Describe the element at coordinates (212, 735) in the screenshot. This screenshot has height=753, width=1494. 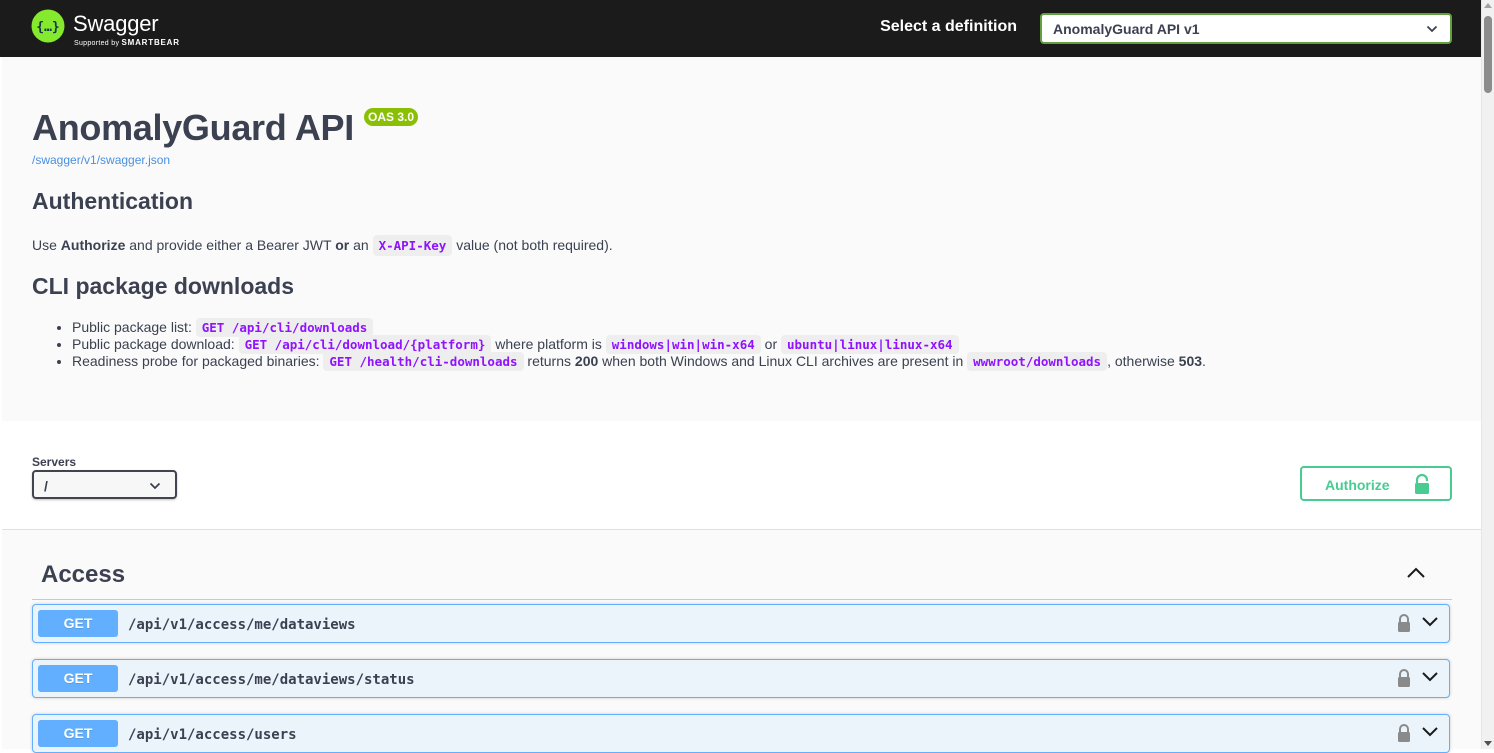
I see `operation-path: /api/v1/access/users` at that location.